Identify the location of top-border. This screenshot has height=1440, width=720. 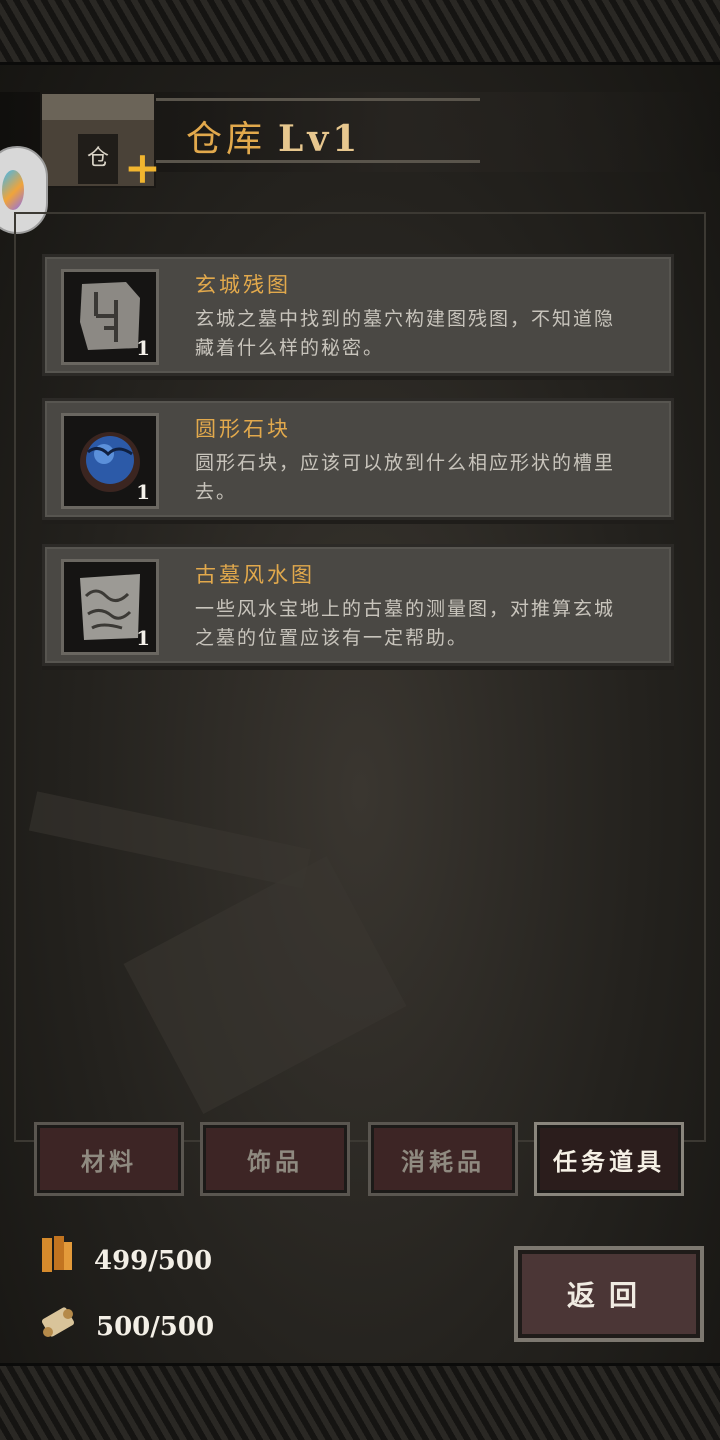
(360, 32).